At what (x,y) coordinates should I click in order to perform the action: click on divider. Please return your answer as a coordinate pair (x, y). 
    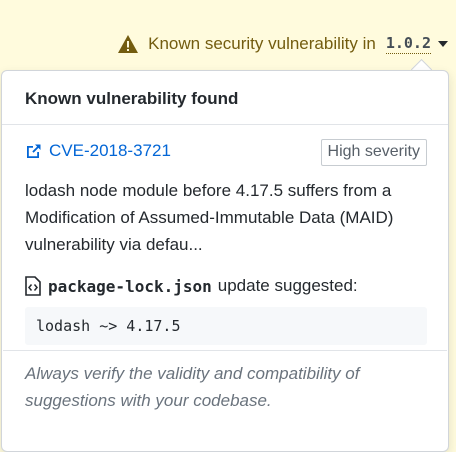
    Looking at the image, I should click on (225, 350).